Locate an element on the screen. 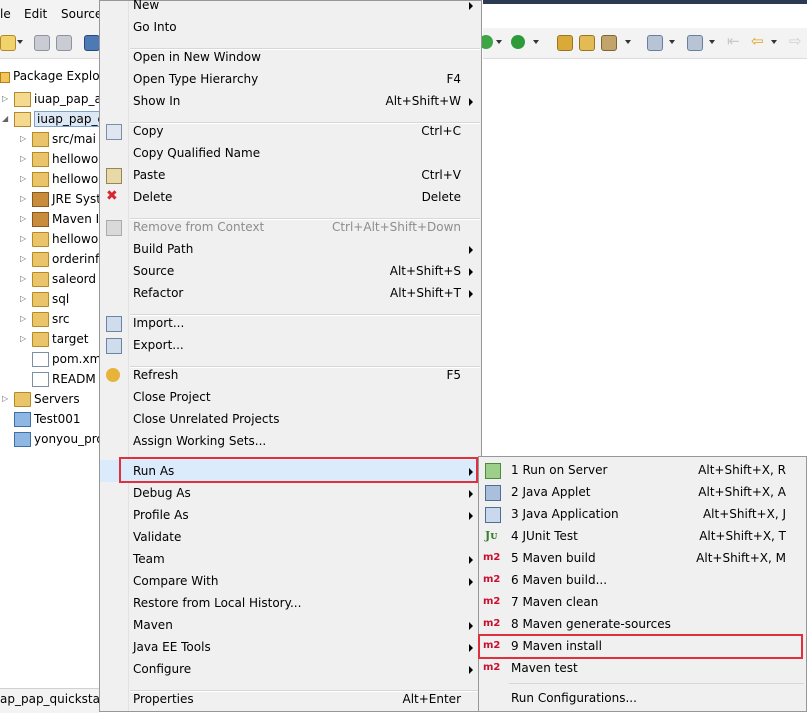 The width and height of the screenshot is (807, 713). prev-annotation-dropdown-icon is located at coordinates (712, 42).